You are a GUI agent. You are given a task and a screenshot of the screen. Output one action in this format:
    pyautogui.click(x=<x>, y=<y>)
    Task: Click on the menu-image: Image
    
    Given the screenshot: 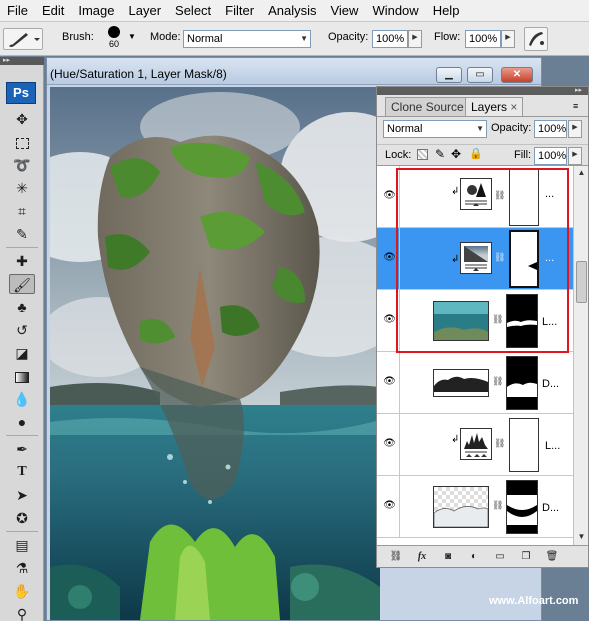 What is the action you would take?
    pyautogui.click(x=96, y=11)
    